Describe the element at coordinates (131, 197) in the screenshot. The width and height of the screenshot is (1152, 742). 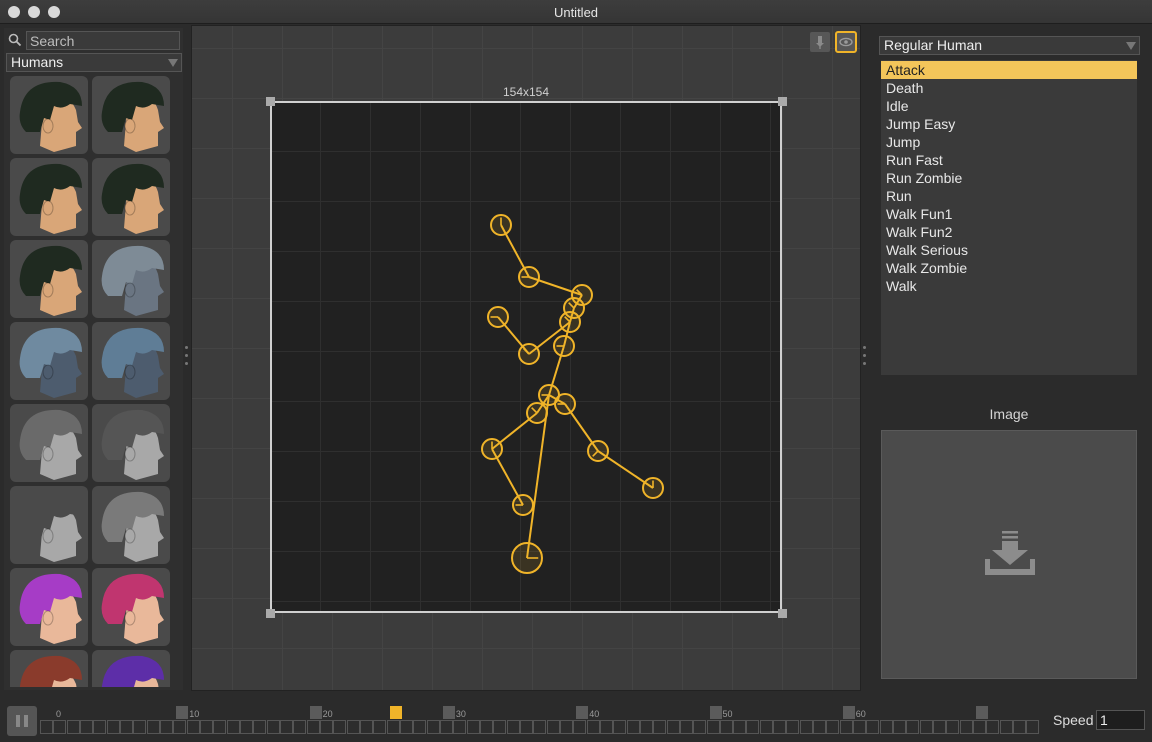
I see `sprite-thumbnail-head-black-ponytail` at that location.